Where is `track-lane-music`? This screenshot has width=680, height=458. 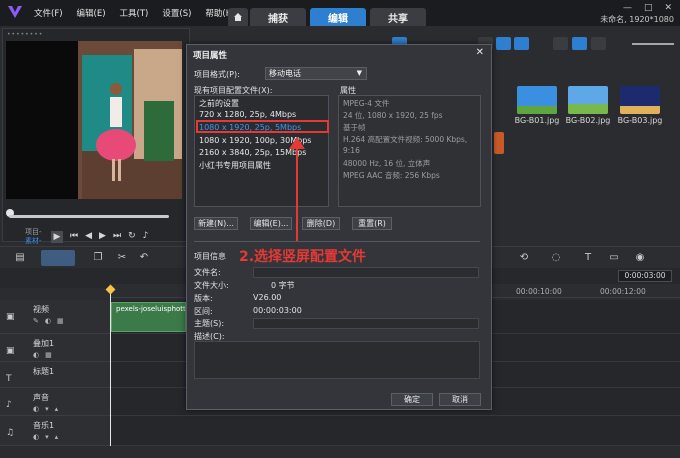 track-lane-music is located at coordinates (395, 431).